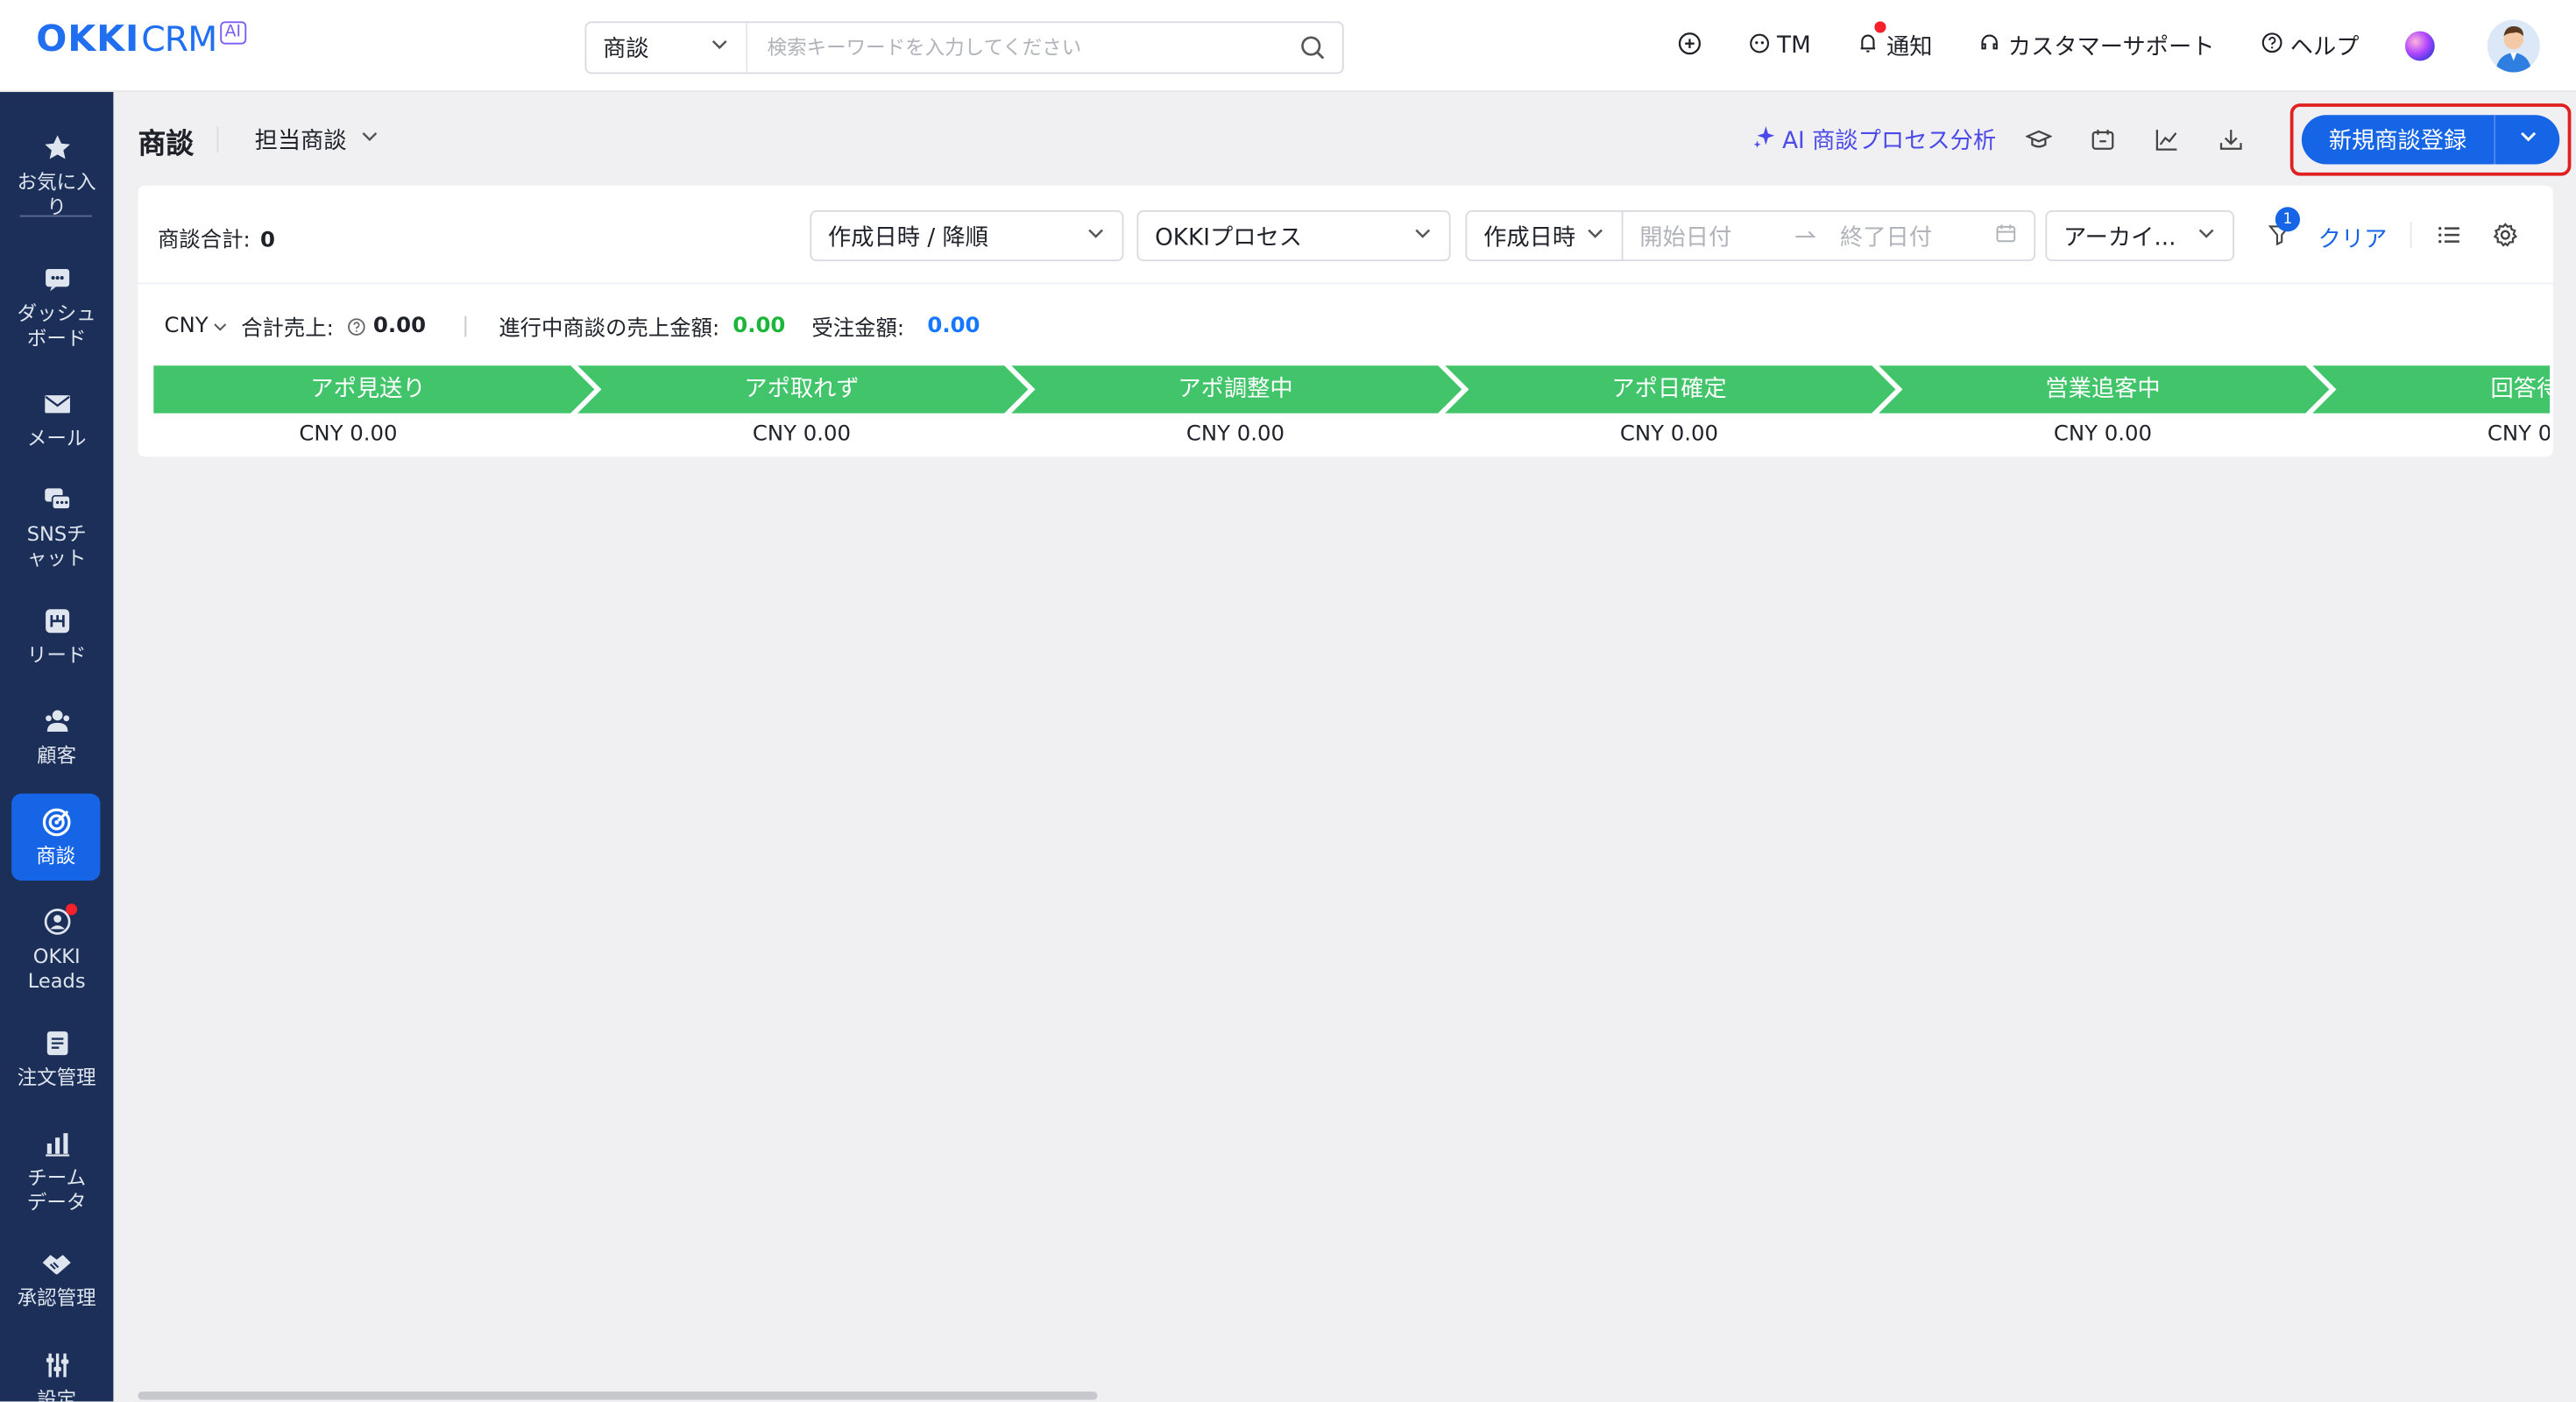 Image resolution: width=2576 pixels, height=1402 pixels. I want to click on sort-select: 作成日時 / 降順, so click(967, 236).